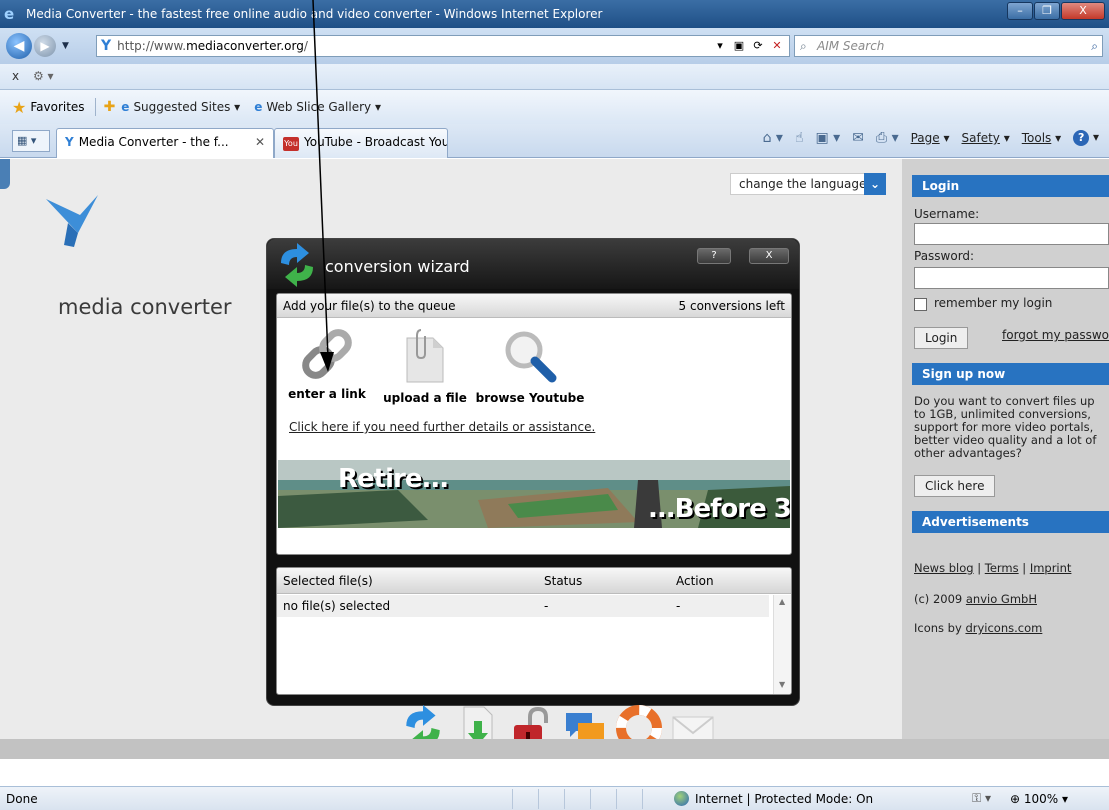 The width and height of the screenshot is (1109, 810). I want to click on username-label: Username:, so click(947, 214).